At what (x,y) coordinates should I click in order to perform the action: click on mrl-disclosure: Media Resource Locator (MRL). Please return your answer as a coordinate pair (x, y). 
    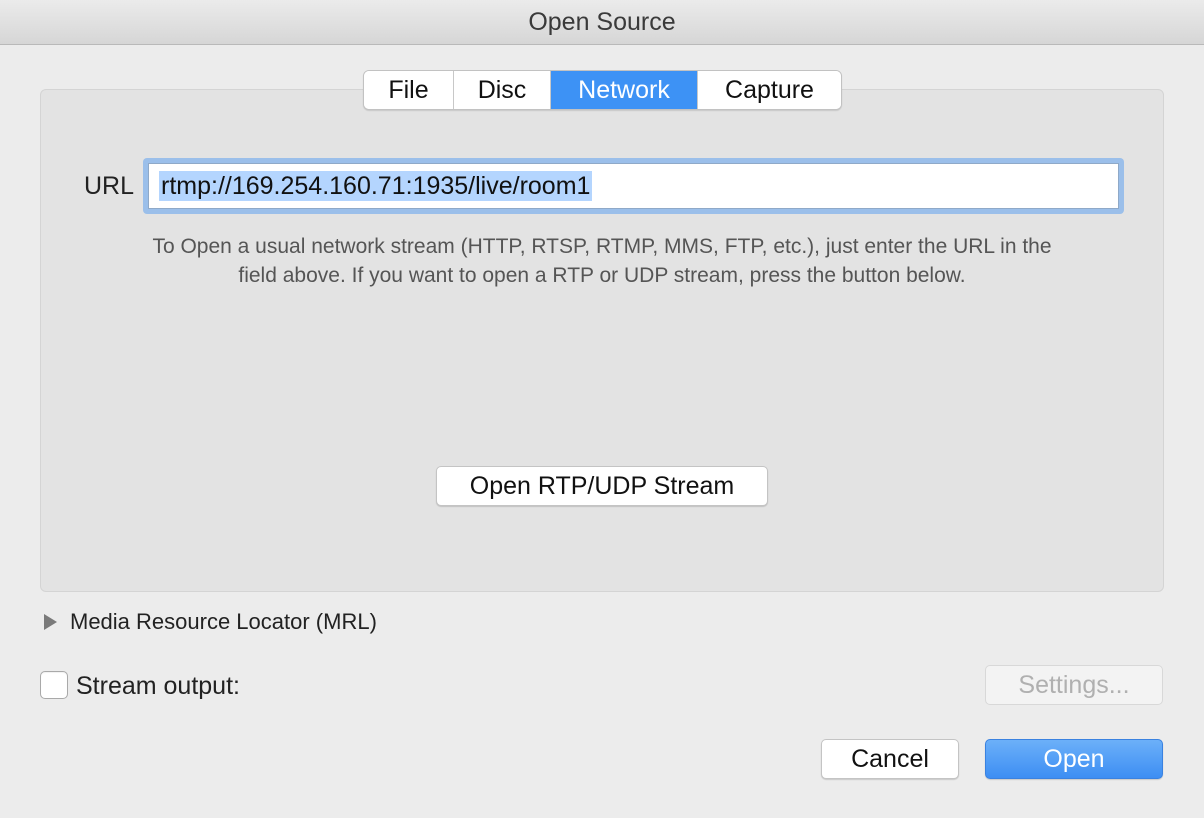
    Looking at the image, I should click on (210, 622).